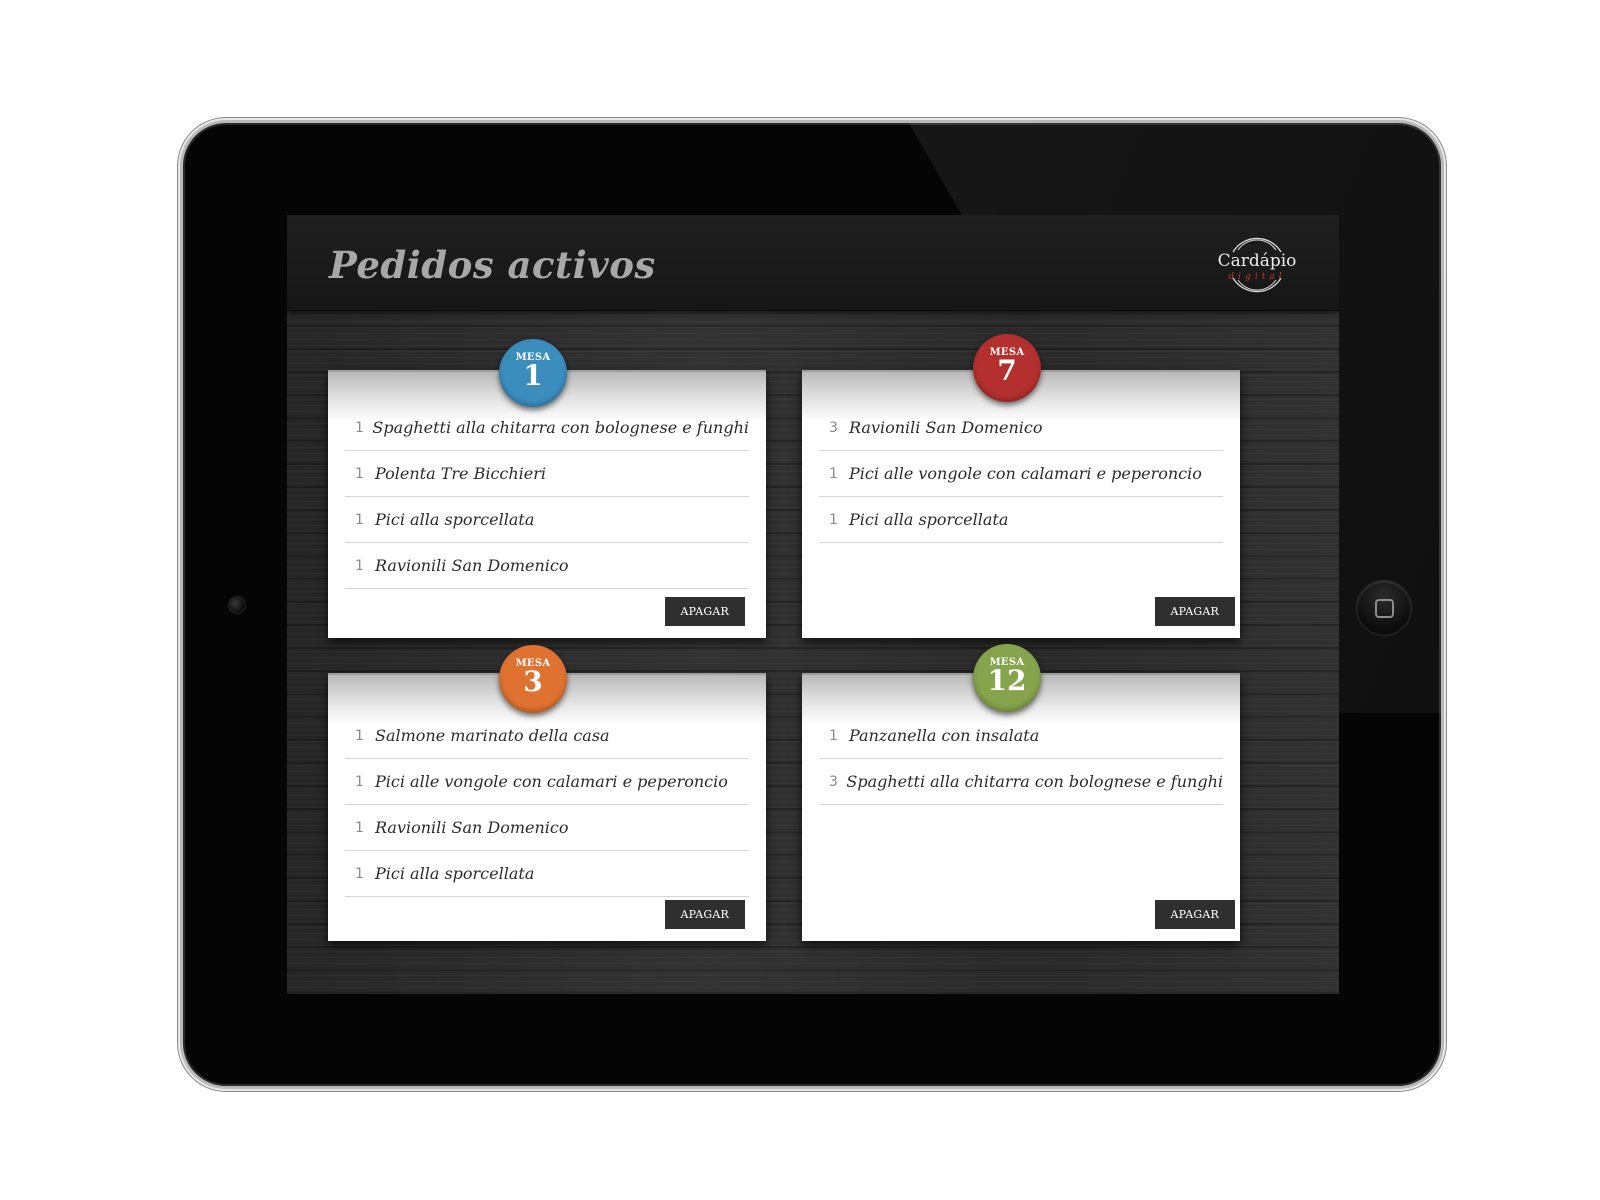 The width and height of the screenshot is (1600, 1200). I want to click on item-name: Polenta Tre Bicchieri, so click(461, 473).